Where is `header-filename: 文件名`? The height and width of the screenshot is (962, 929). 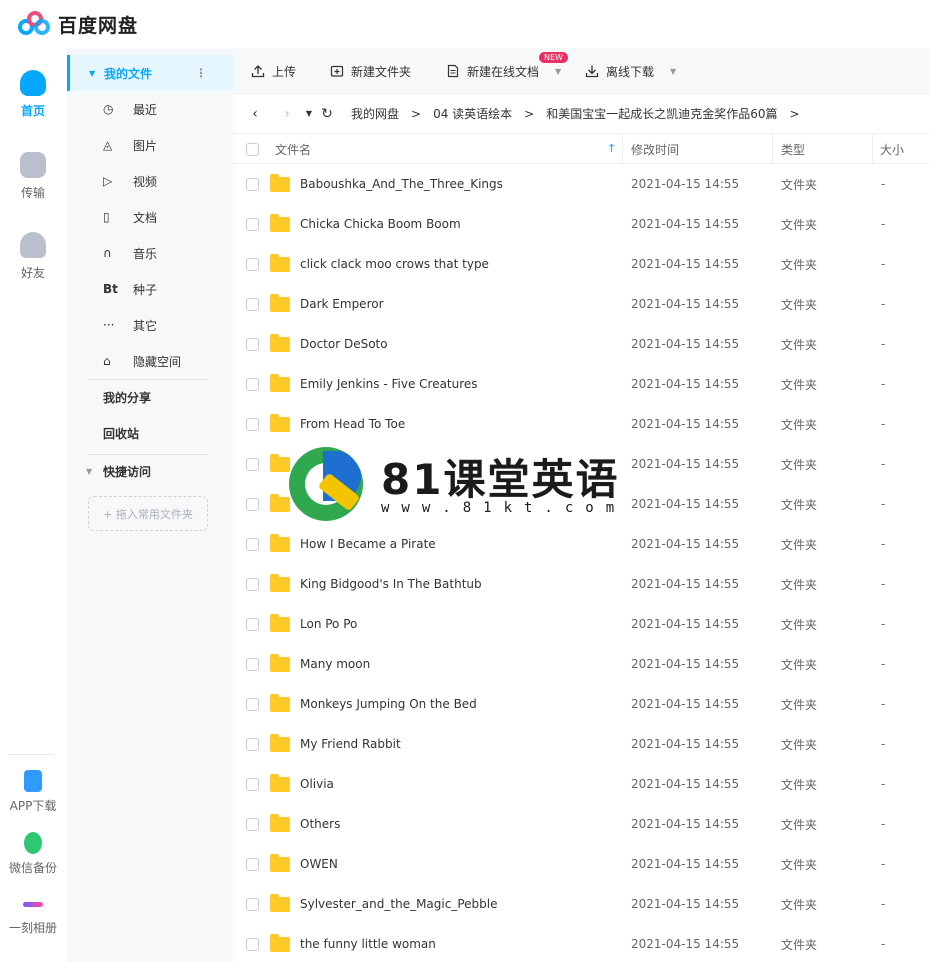 header-filename: 文件名 is located at coordinates (293, 149).